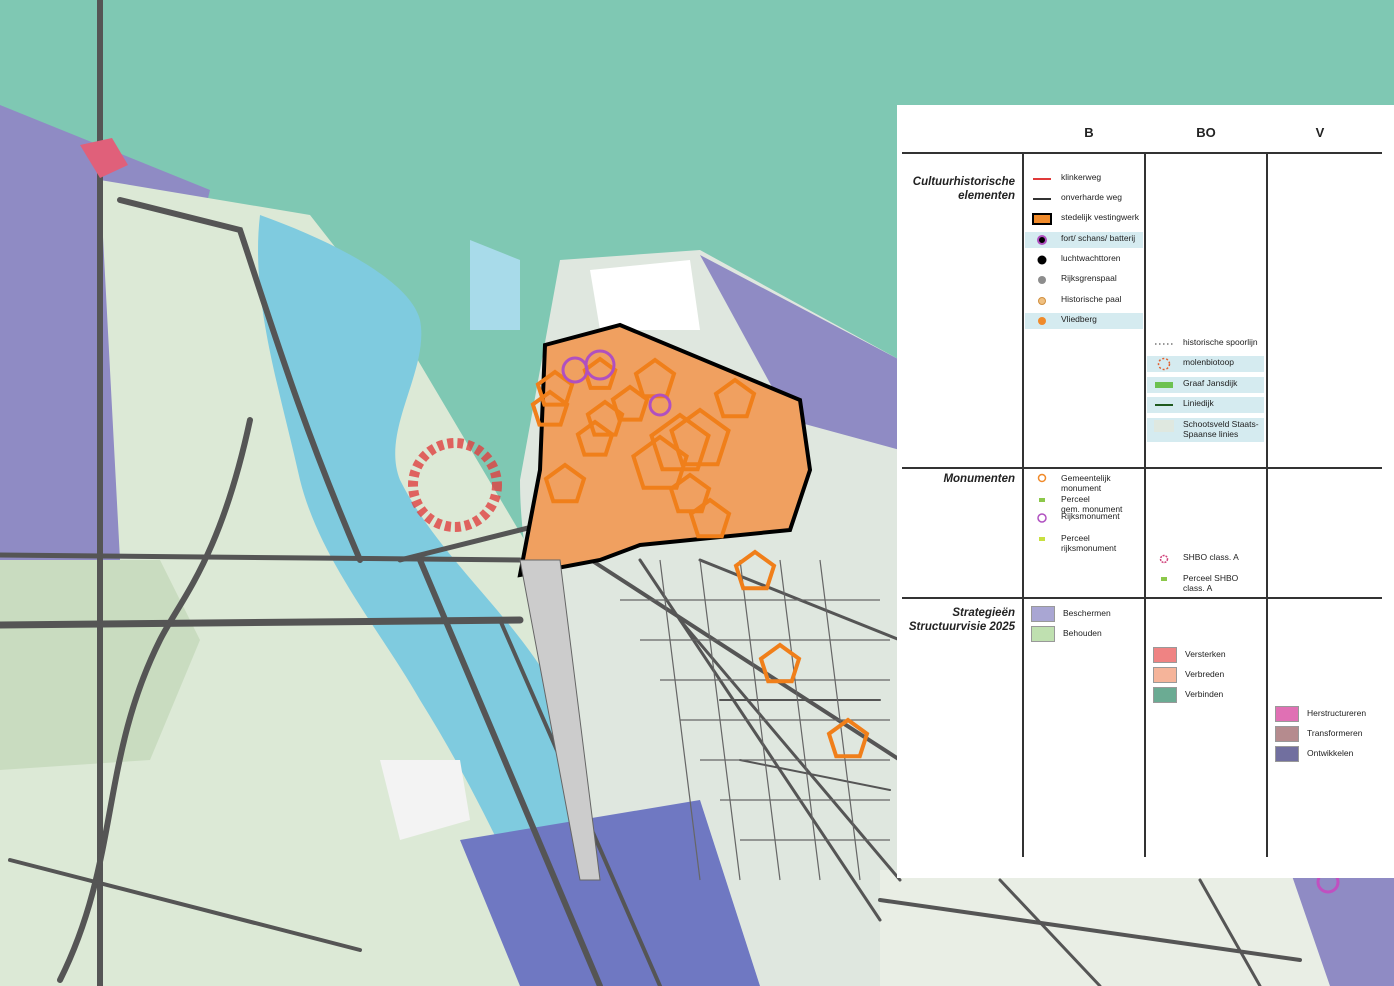 This screenshot has height=986, width=1394. What do you see at coordinates (1087, 613) in the screenshot?
I see `legend-item-label: Beschermen` at bounding box center [1087, 613].